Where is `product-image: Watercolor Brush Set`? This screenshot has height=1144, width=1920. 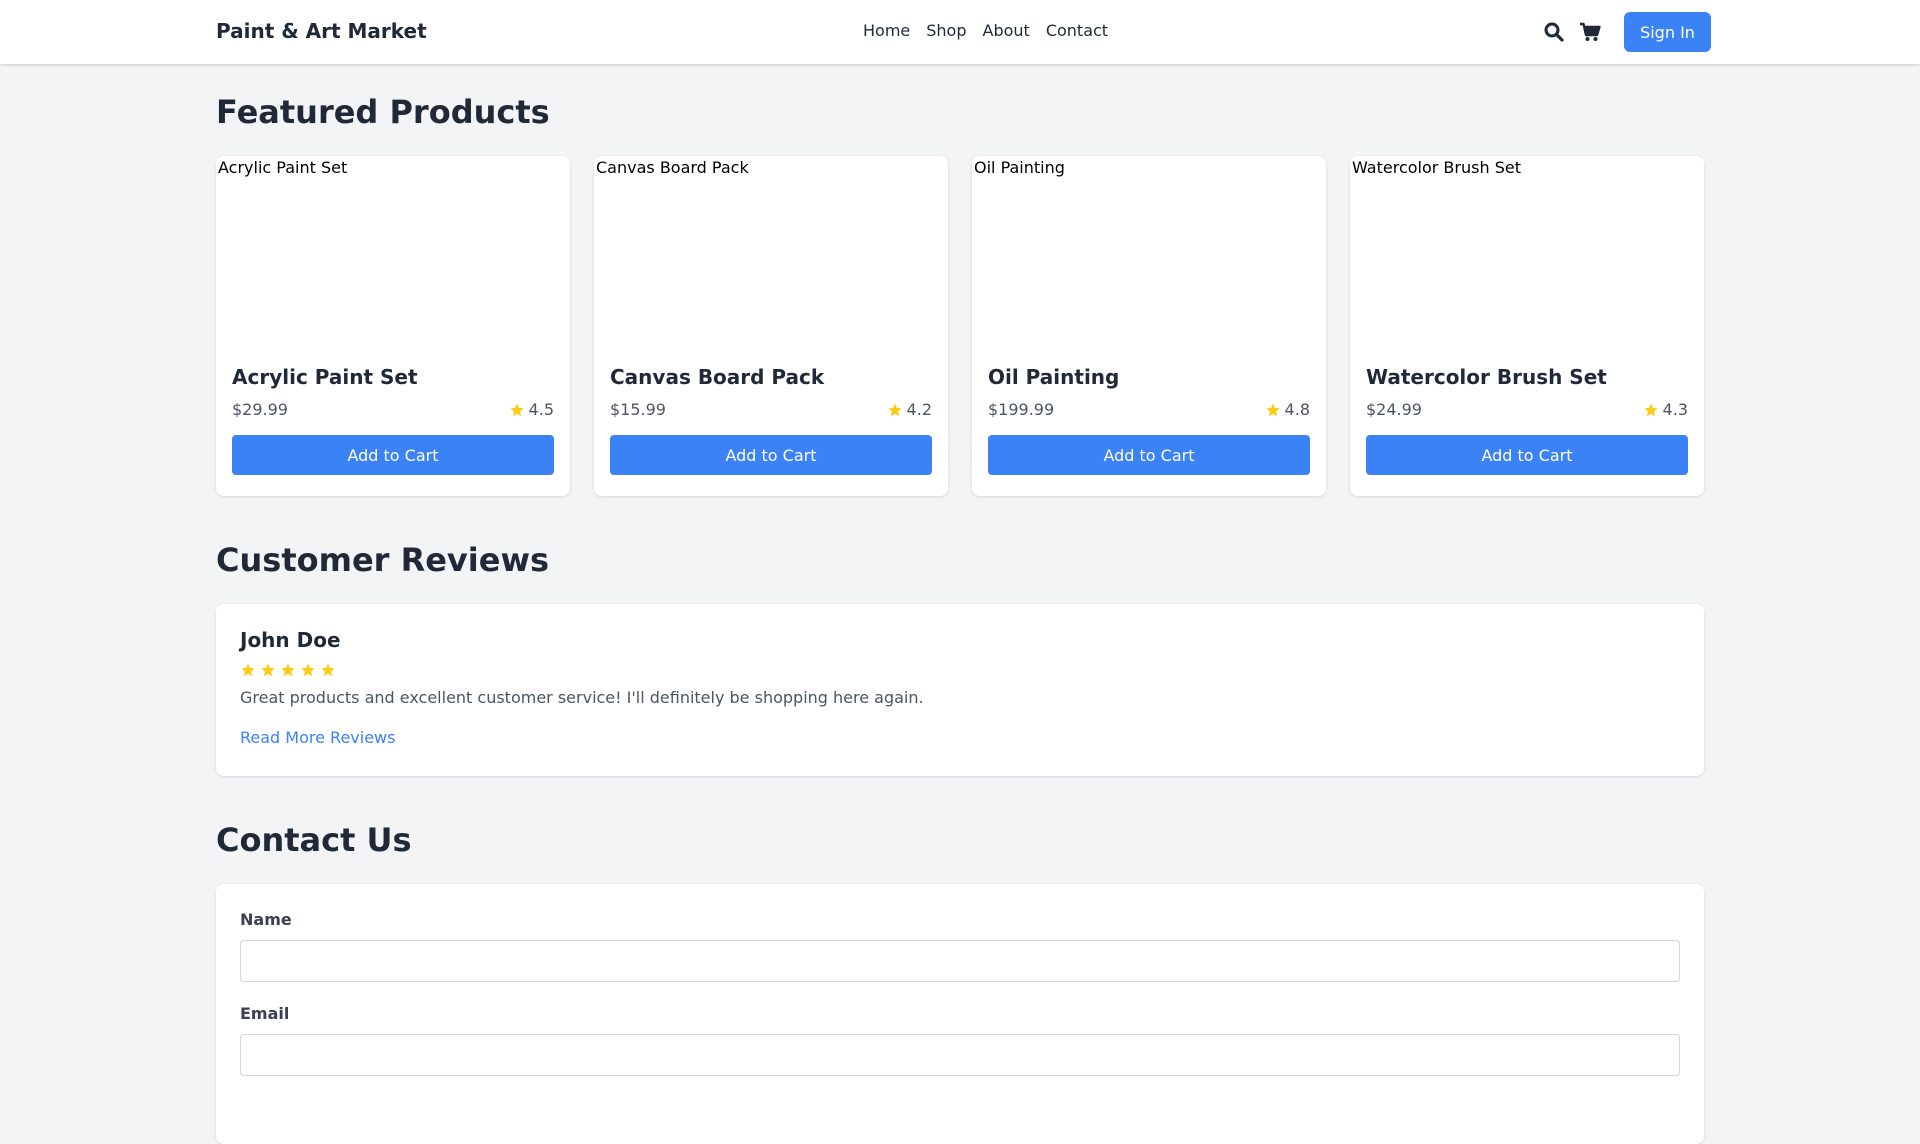 product-image: Watercolor Brush Set is located at coordinates (1527, 252).